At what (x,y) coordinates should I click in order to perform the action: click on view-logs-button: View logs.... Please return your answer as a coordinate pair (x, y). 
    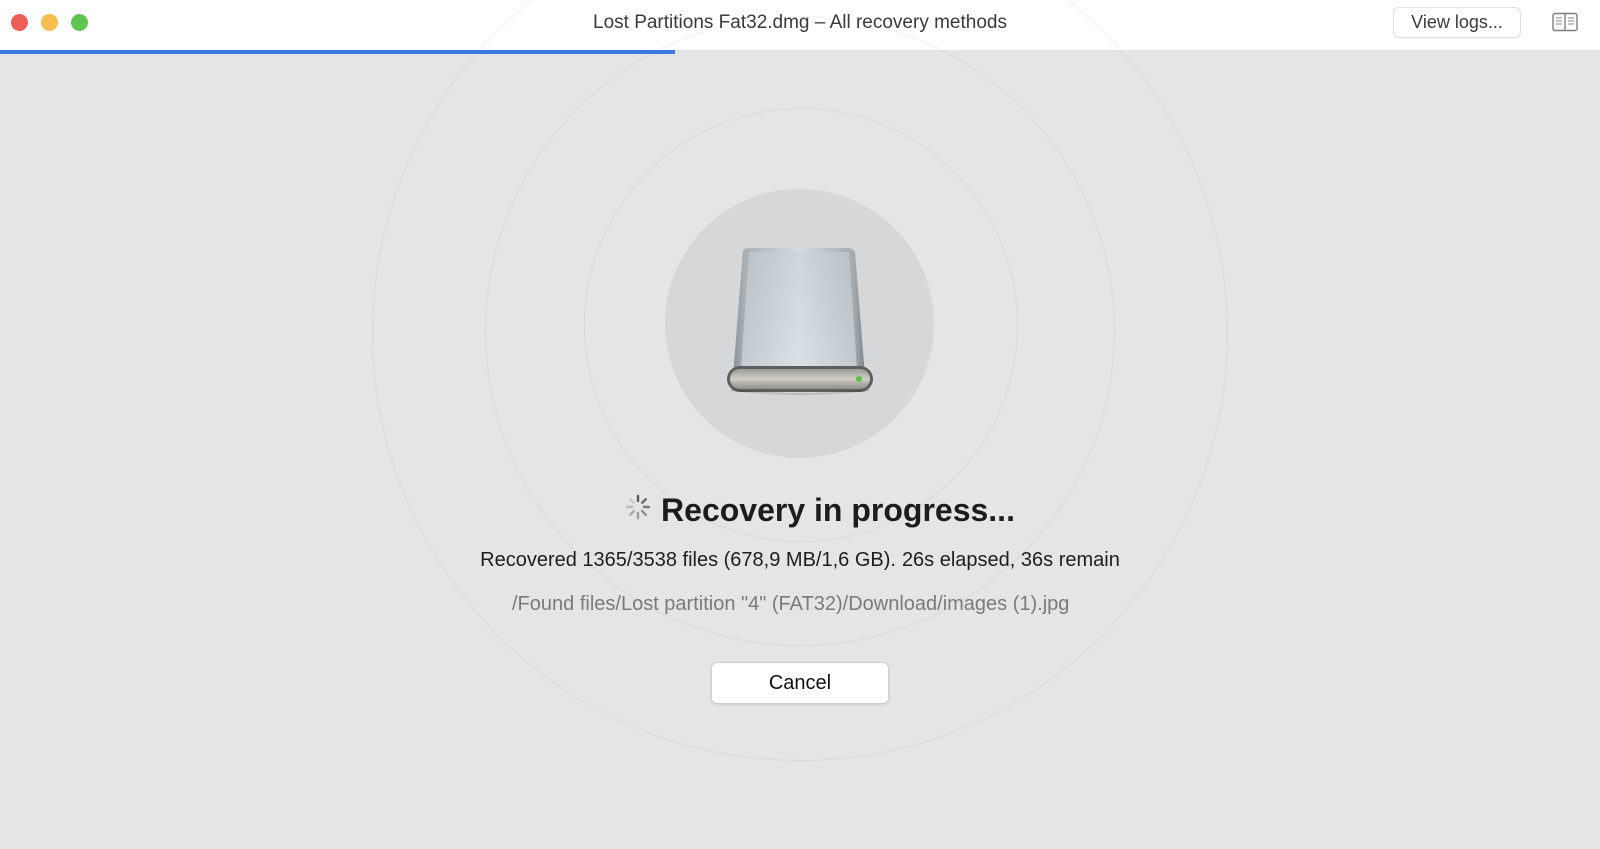
    Looking at the image, I should click on (1457, 22).